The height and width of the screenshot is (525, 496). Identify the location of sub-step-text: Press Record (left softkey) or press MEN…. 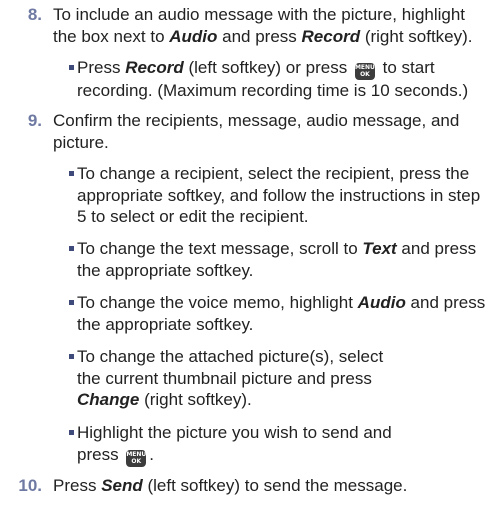
(273, 79).